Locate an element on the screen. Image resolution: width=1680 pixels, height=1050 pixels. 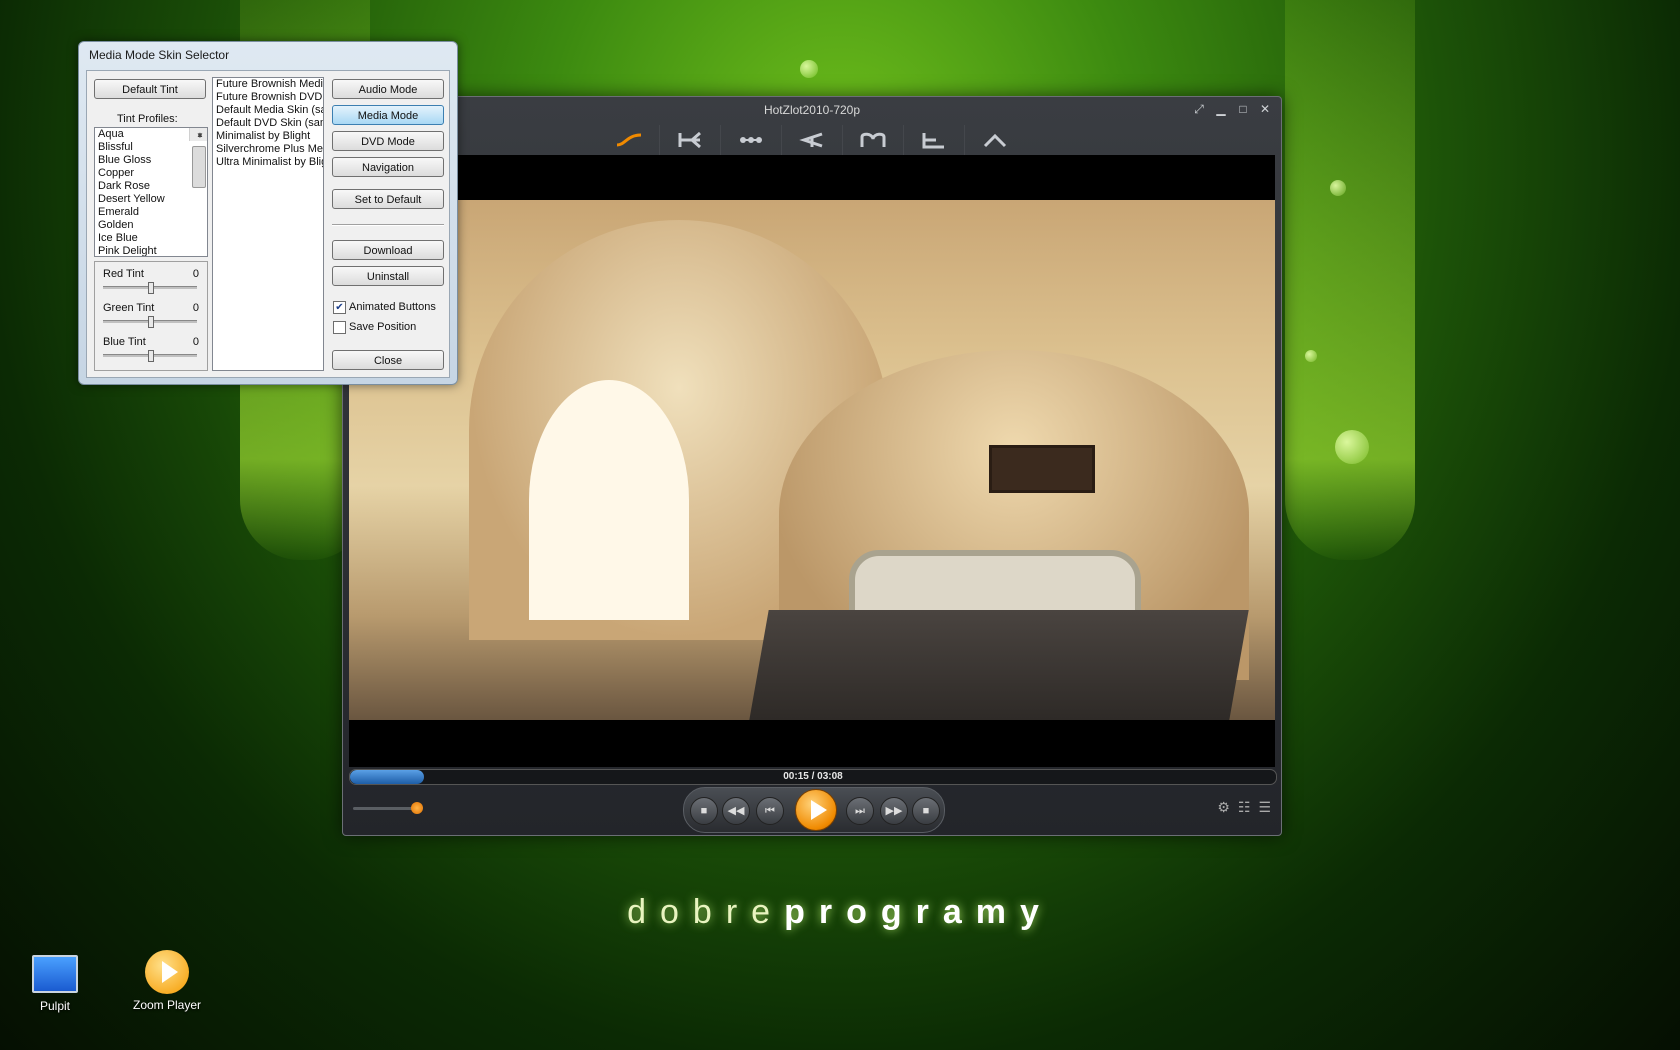
curve-icon is located at coordinates (629, 140).